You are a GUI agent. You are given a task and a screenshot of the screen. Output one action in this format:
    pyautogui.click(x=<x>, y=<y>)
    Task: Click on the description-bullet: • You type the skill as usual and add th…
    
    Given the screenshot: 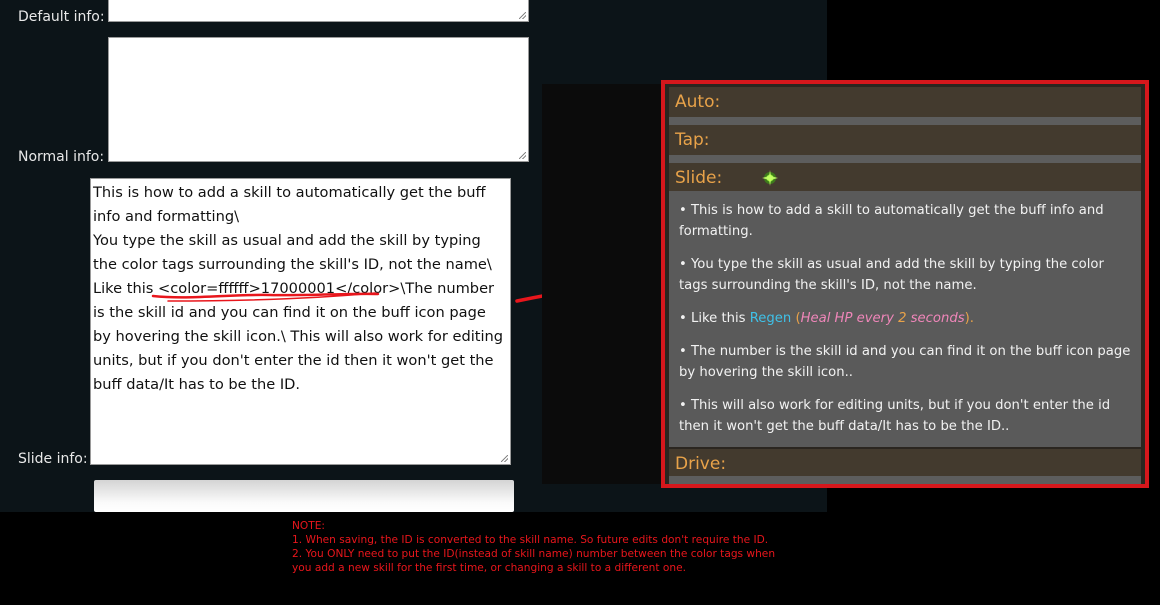 What is the action you would take?
    pyautogui.click(x=891, y=275)
    